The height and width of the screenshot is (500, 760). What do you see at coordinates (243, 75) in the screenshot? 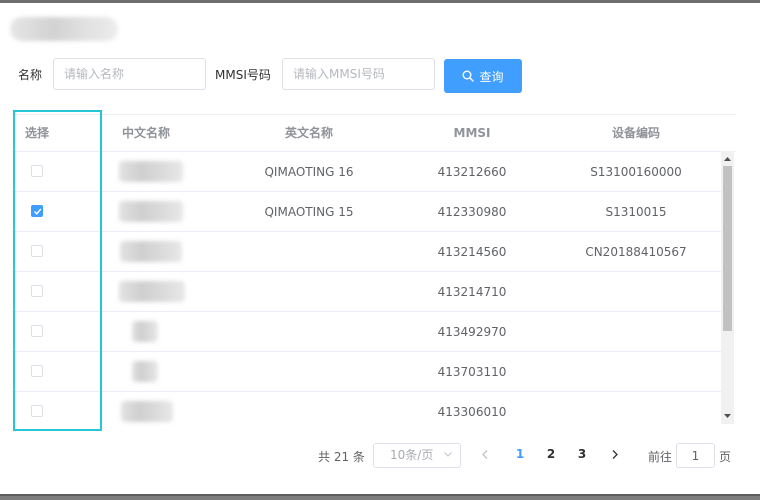
I see `mmsi-label: MMSI号码` at bounding box center [243, 75].